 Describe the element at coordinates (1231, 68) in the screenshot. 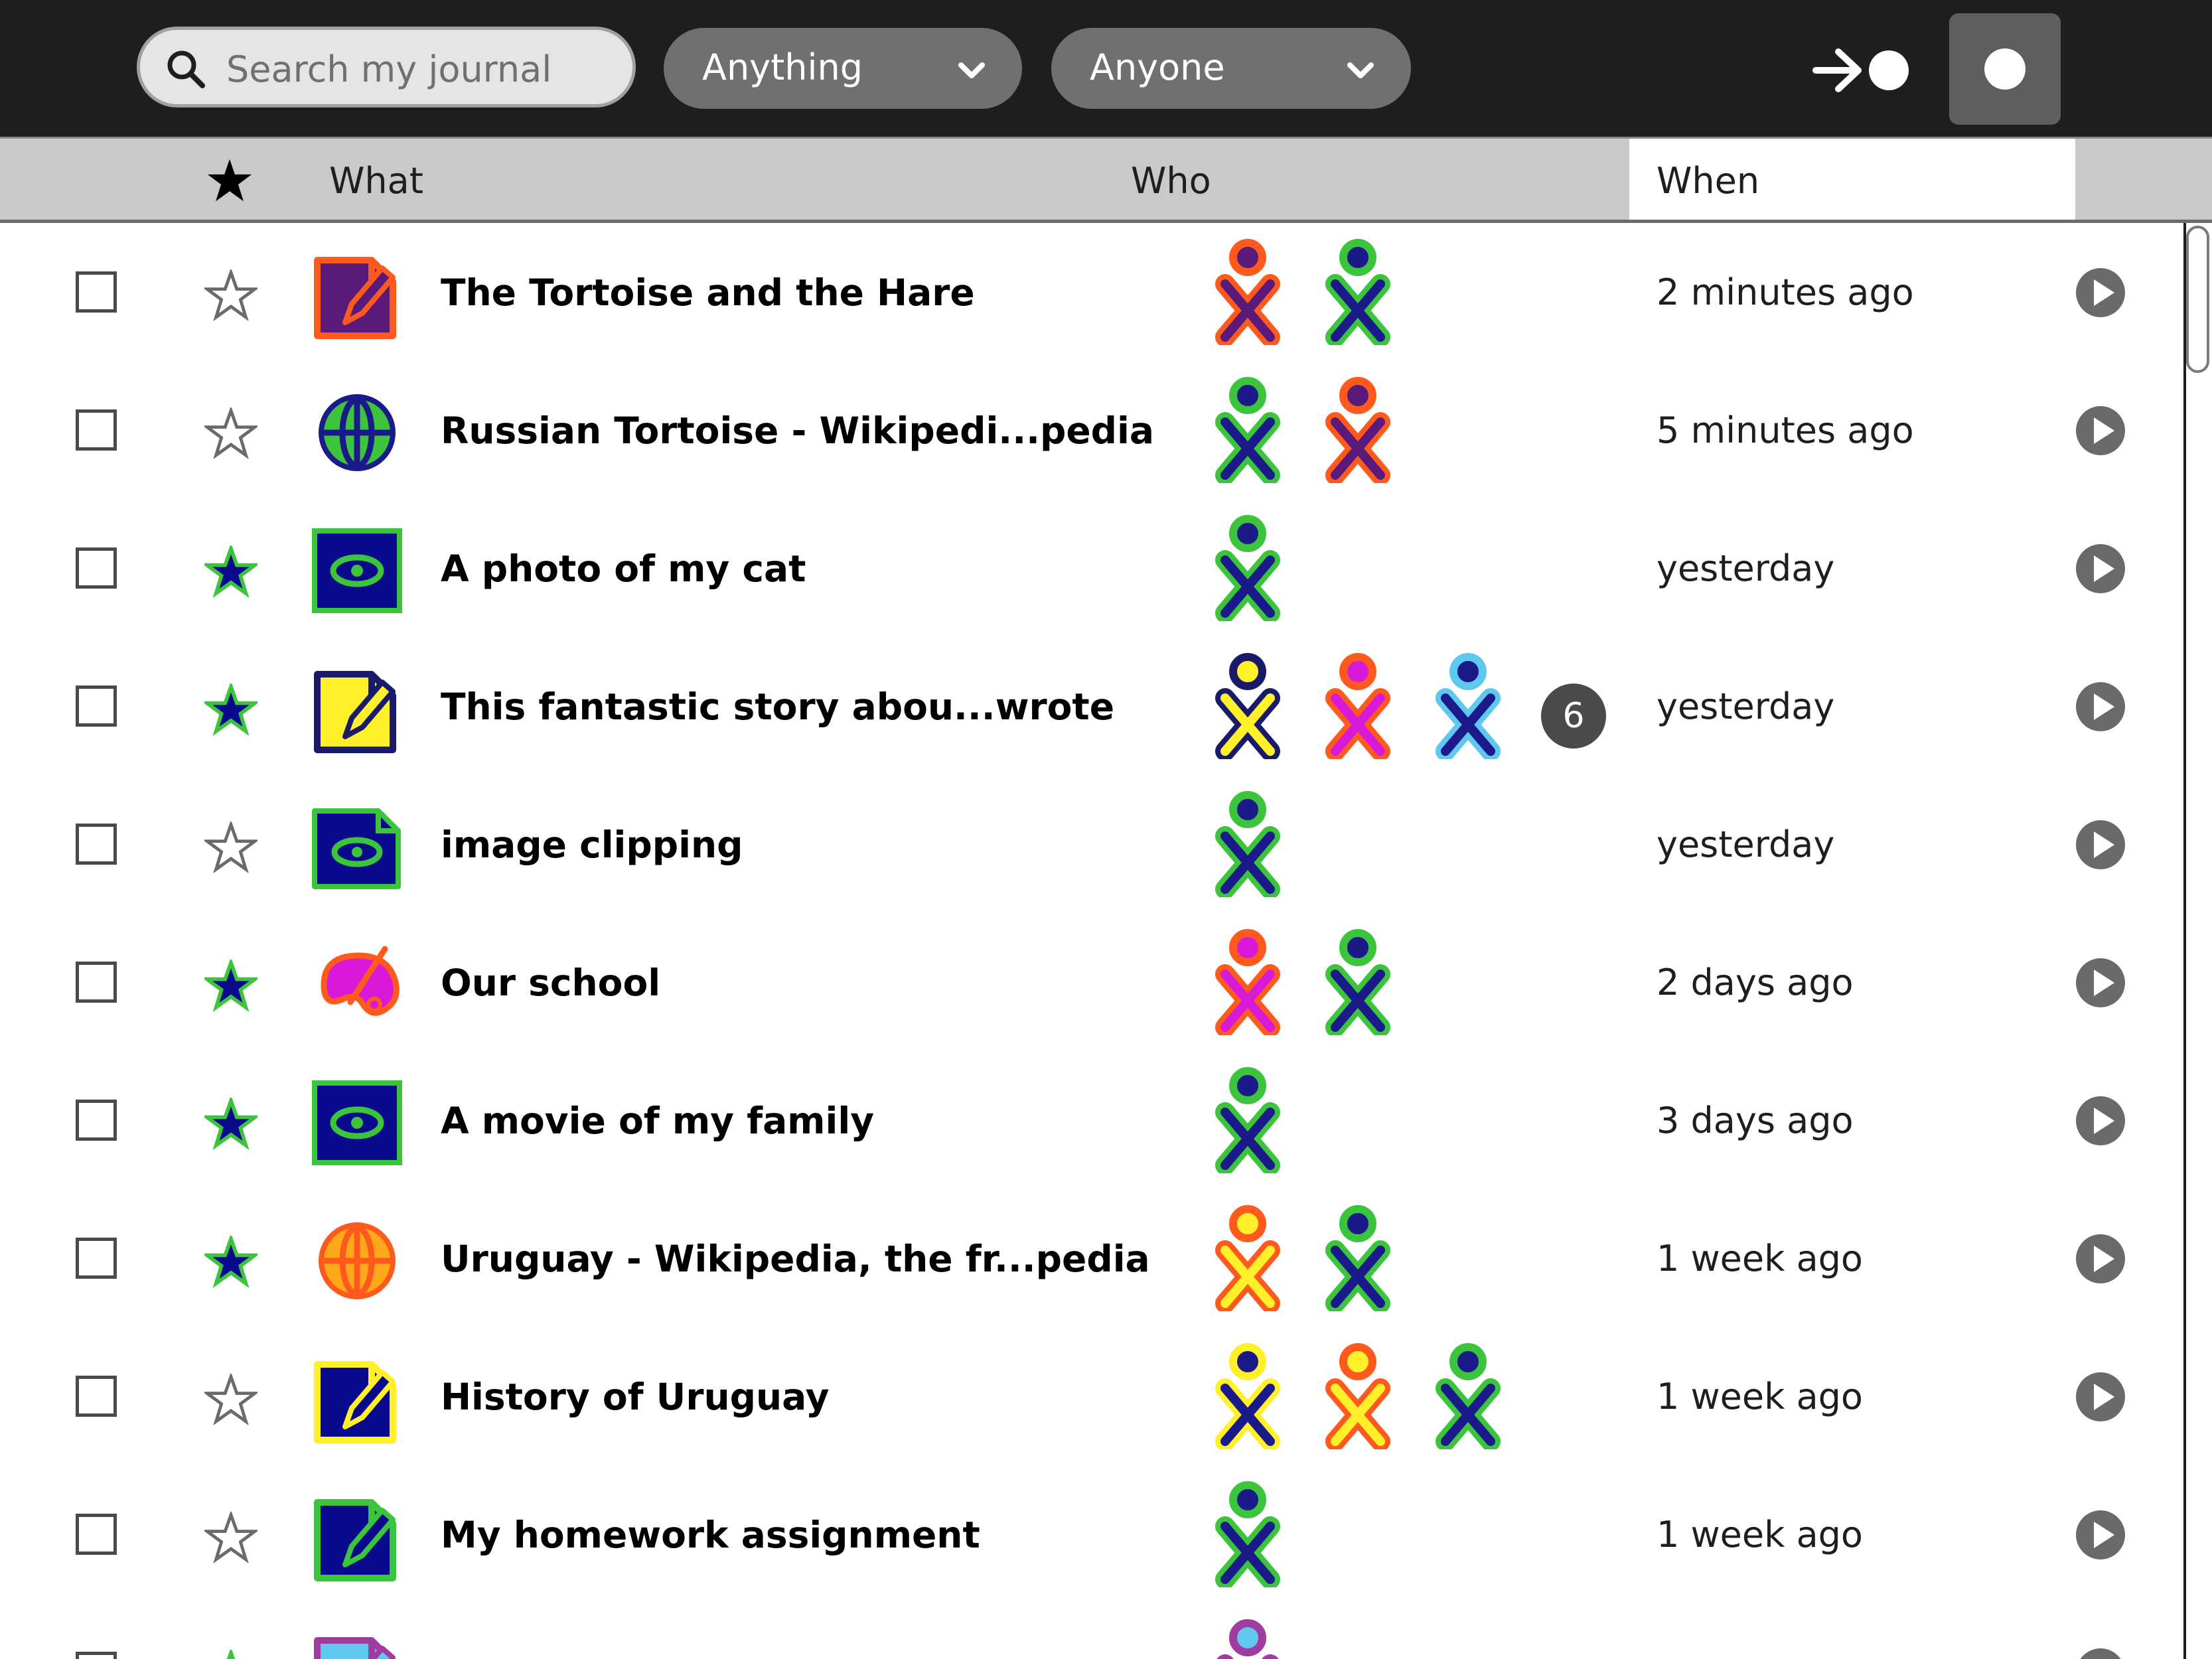

I see `who-filter-combo: Anyone` at that location.